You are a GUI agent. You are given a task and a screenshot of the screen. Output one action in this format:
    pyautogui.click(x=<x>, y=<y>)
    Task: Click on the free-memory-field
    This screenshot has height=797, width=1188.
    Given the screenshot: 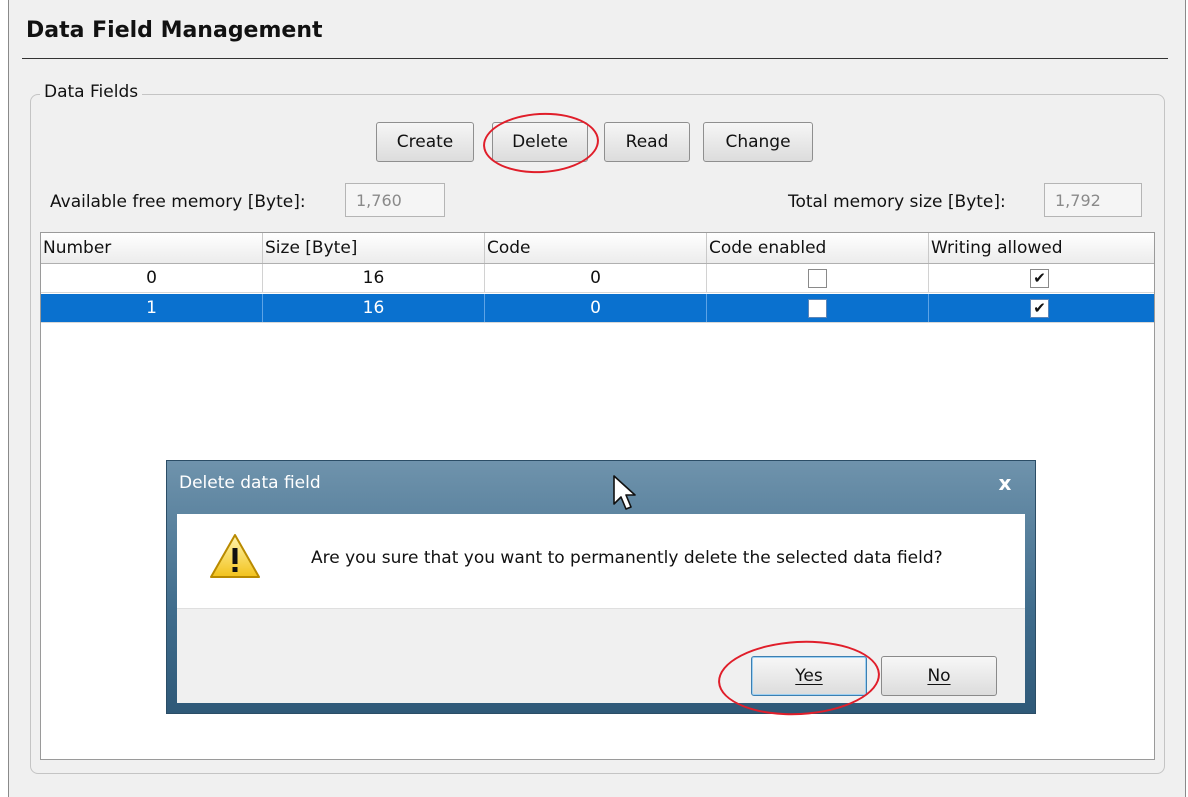 What is the action you would take?
    pyautogui.click(x=395, y=200)
    